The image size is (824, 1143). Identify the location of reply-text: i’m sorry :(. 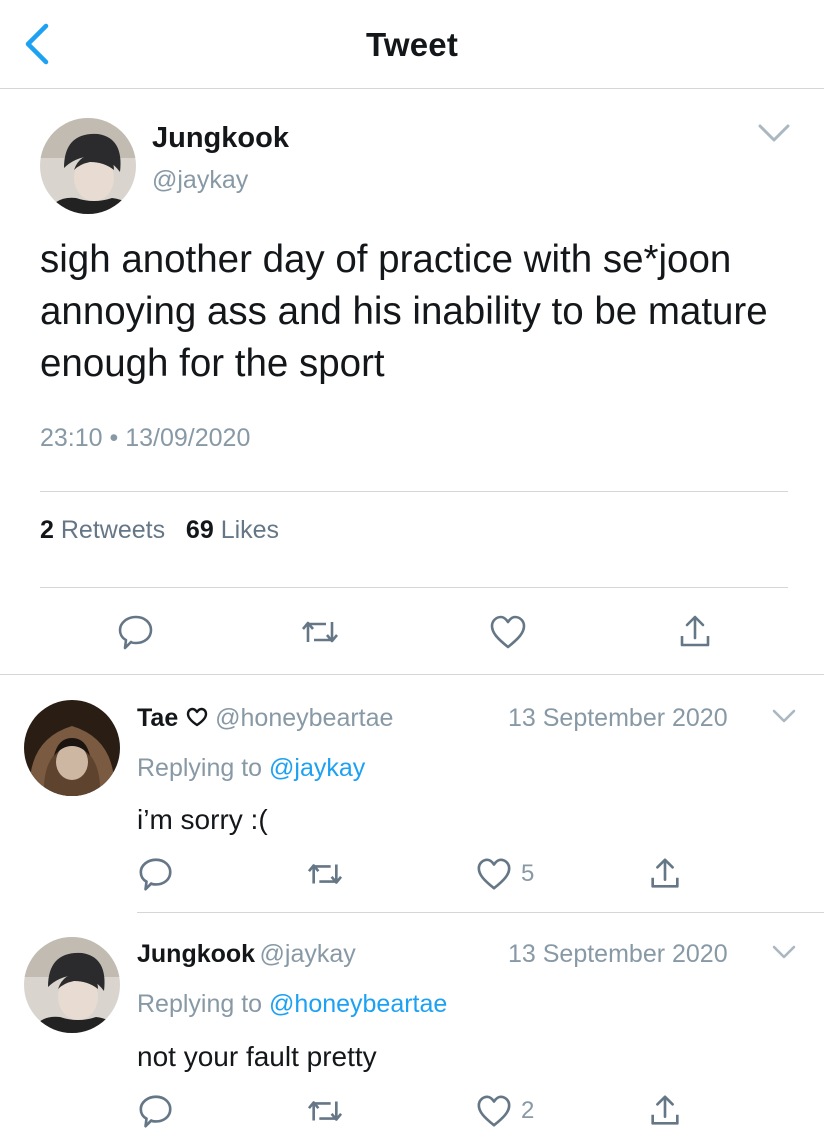
(202, 819).